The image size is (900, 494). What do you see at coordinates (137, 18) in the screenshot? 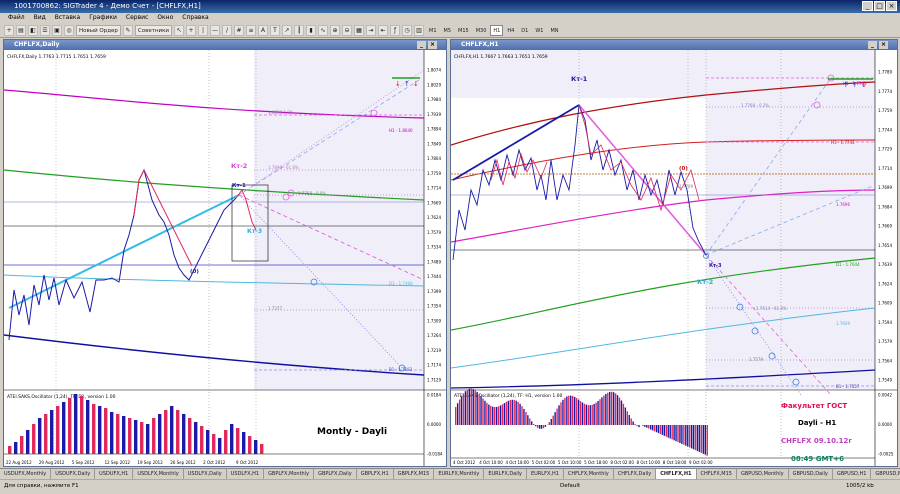
I see `menu-item-4: Сервис` at bounding box center [137, 18].